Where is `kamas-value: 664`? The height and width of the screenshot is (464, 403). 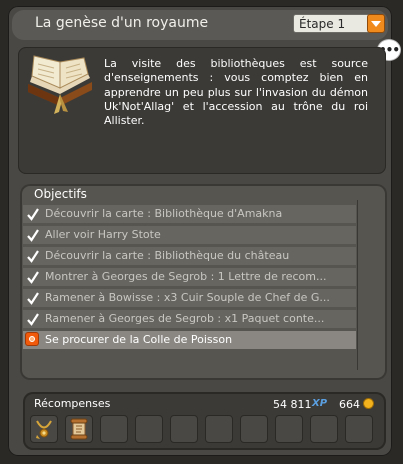 kamas-value: 664 is located at coordinates (349, 404).